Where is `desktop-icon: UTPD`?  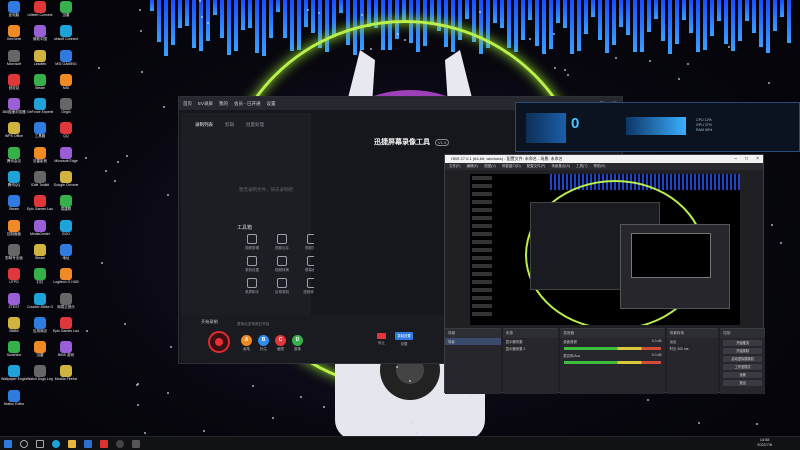
desktop-icon: UTPD is located at coordinates (14, 279).